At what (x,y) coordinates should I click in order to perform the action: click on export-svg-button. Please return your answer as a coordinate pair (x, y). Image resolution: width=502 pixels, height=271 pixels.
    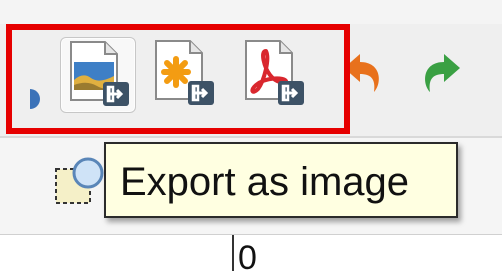
    Looking at the image, I should click on (183, 74).